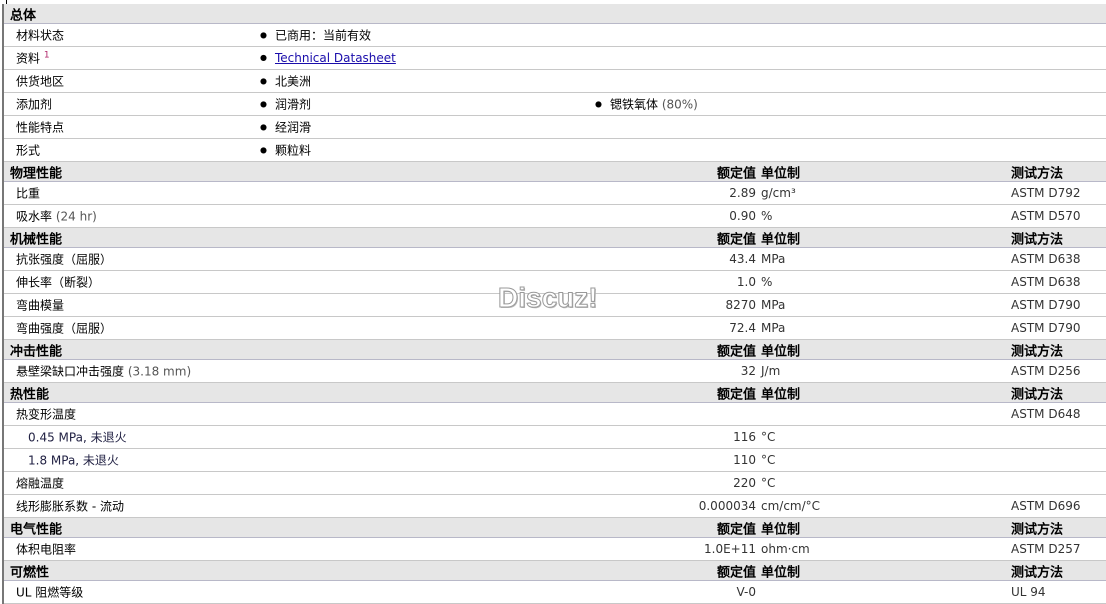 This screenshot has height=604, width=1106. I want to click on row-label: UL 阻燃等级, so click(49, 592).